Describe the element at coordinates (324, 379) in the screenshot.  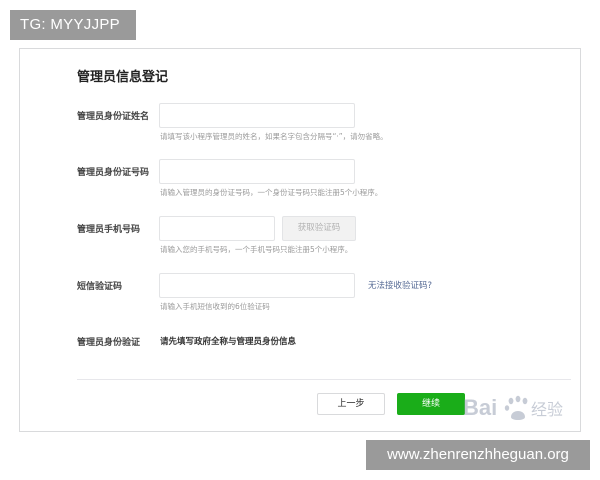
I see `divider` at that location.